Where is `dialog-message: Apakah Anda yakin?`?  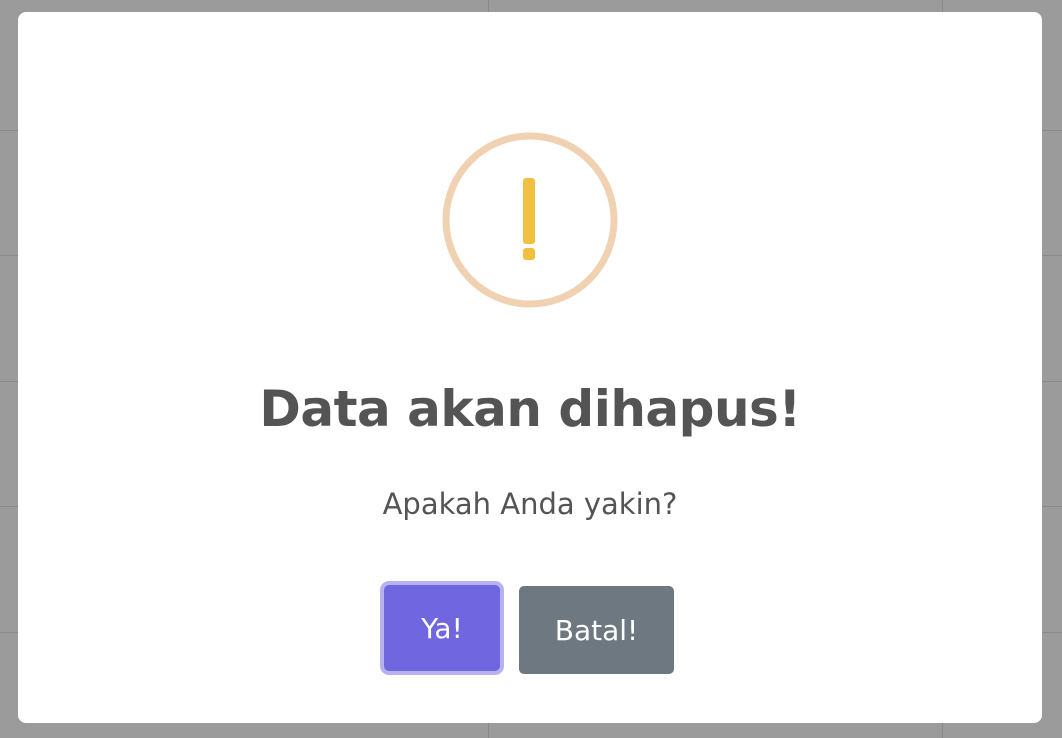 dialog-message: Apakah Anda yakin? is located at coordinates (530, 504).